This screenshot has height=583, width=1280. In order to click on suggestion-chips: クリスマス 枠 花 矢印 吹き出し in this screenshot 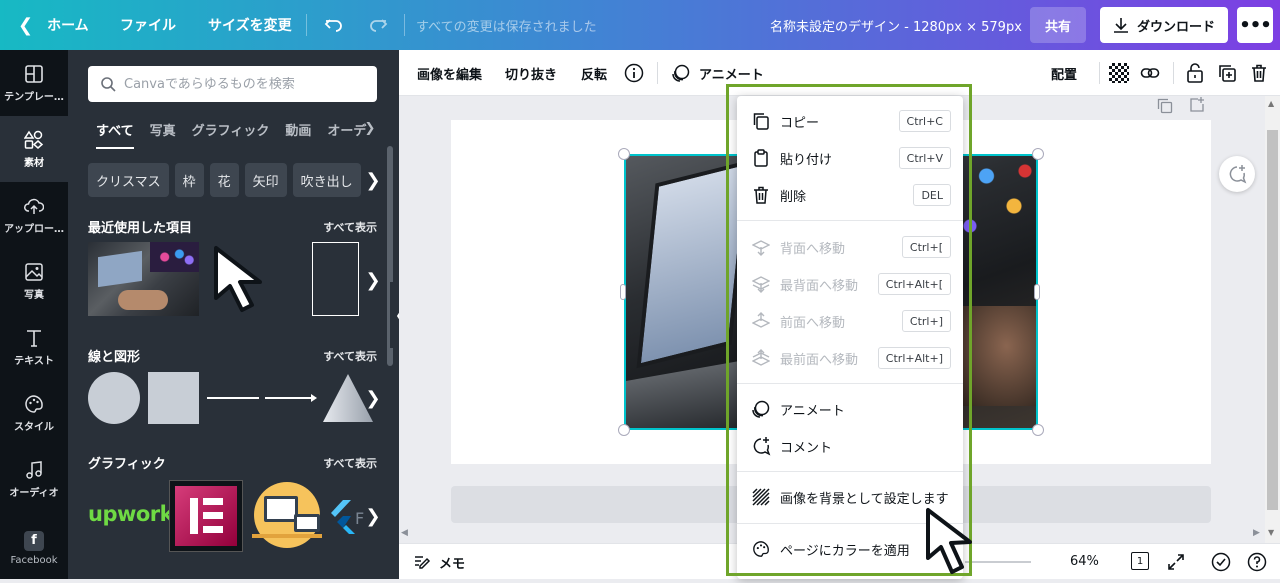, I will do `click(224, 180)`.